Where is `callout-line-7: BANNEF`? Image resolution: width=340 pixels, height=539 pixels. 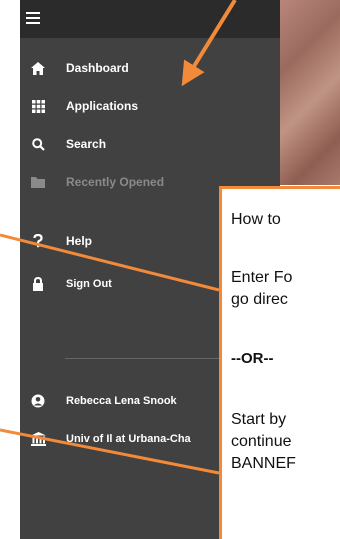 callout-line-7: BANNEF is located at coordinates (263, 463).